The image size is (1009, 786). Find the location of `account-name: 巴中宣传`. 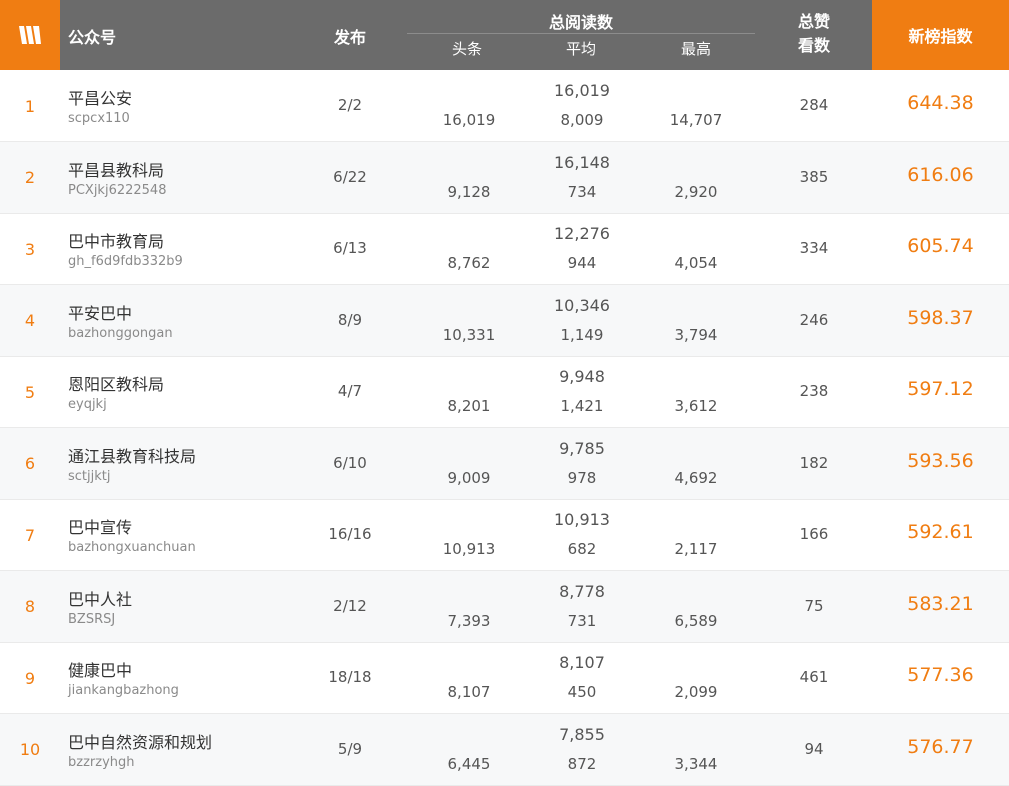

account-name: 巴中宣传 is located at coordinates (100, 526).